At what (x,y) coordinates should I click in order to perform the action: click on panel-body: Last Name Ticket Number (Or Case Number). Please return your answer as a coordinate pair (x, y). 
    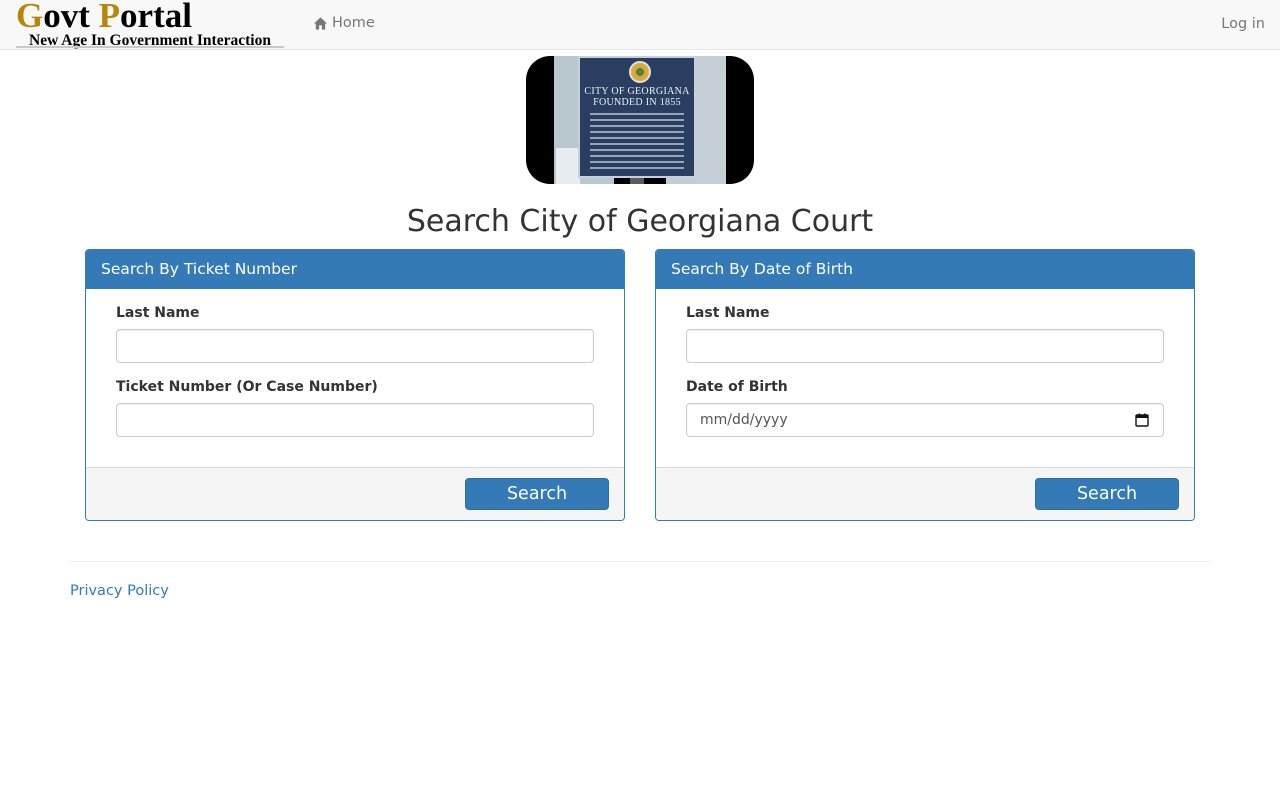
    Looking at the image, I should click on (355, 378).